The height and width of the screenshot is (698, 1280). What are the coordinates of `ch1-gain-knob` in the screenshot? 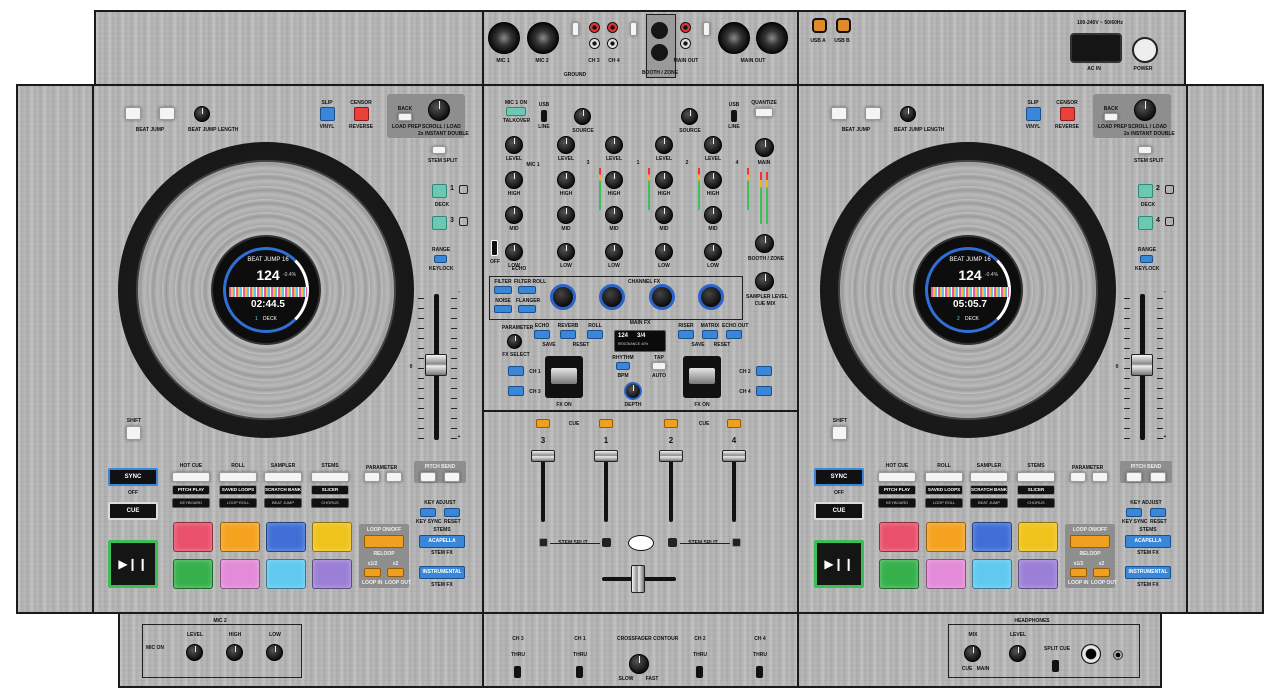 It's located at (614, 145).